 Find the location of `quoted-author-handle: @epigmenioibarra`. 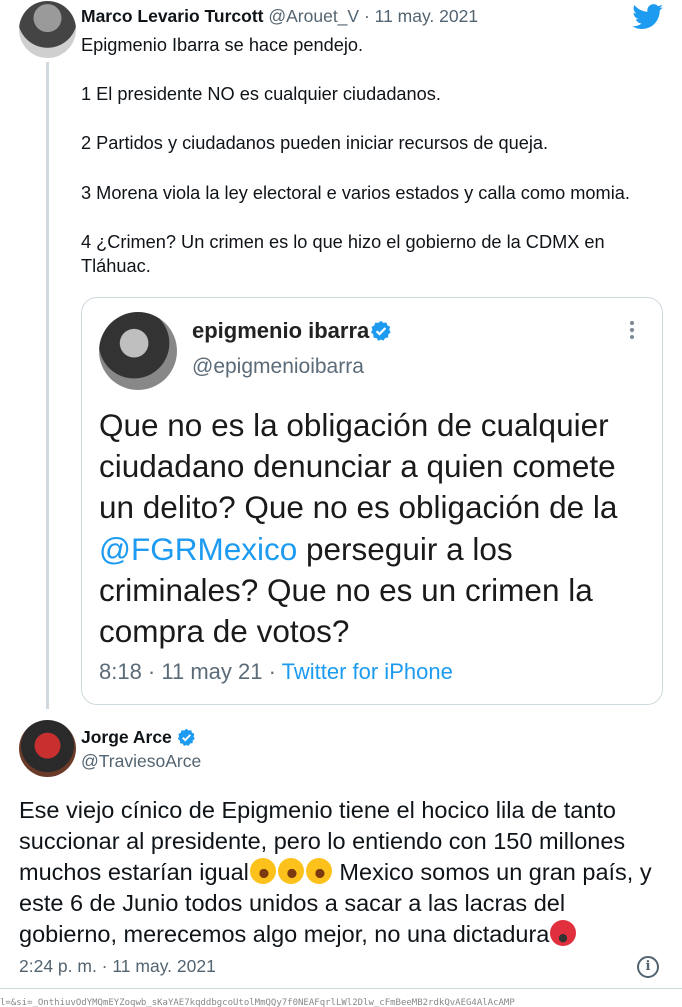

quoted-author-handle: @epigmenioibarra is located at coordinates (278, 367).